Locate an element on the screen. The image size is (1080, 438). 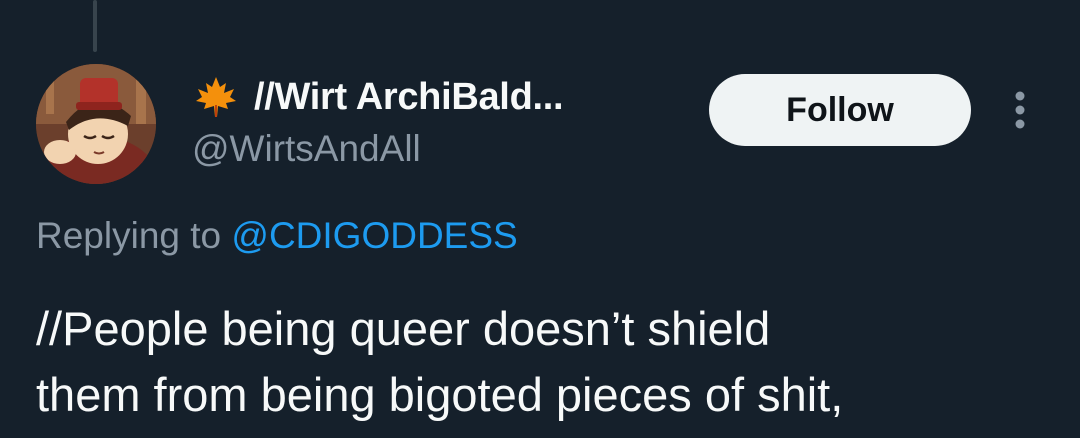
replying-to: Replying to @CDIGODDESS is located at coordinates (277, 236).